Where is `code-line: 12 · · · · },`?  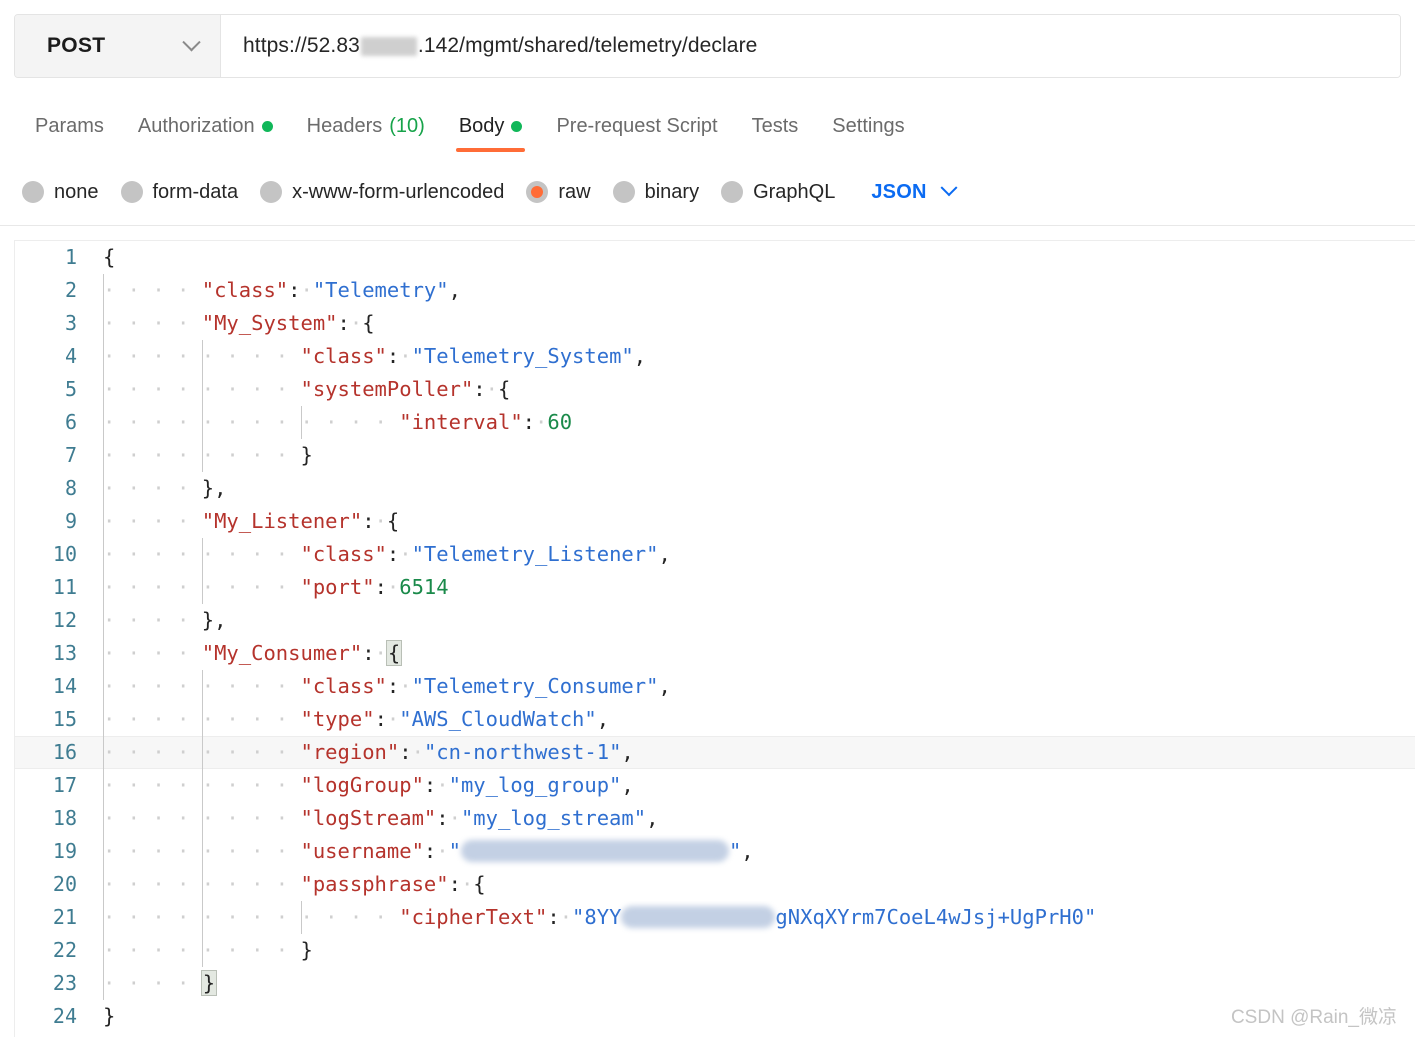
code-line: 12 · · · · }, is located at coordinates (715, 620).